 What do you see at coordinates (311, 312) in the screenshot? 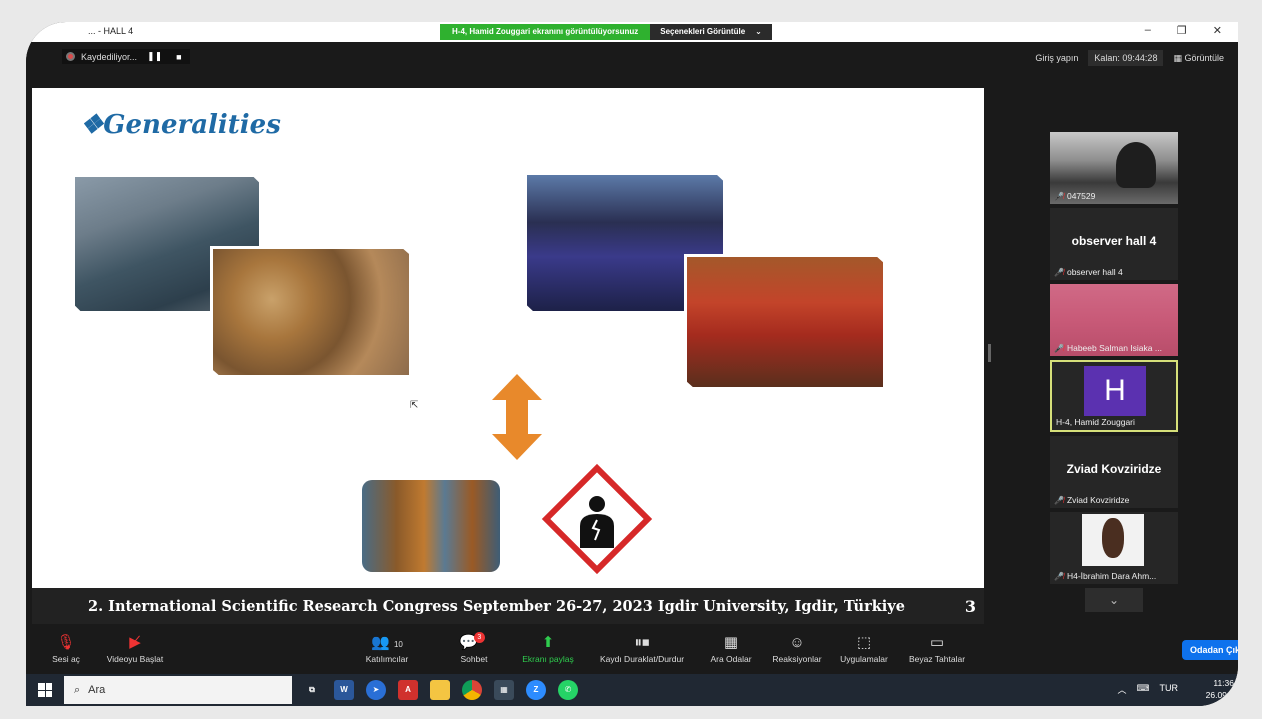
I see `tannery-photo` at bounding box center [311, 312].